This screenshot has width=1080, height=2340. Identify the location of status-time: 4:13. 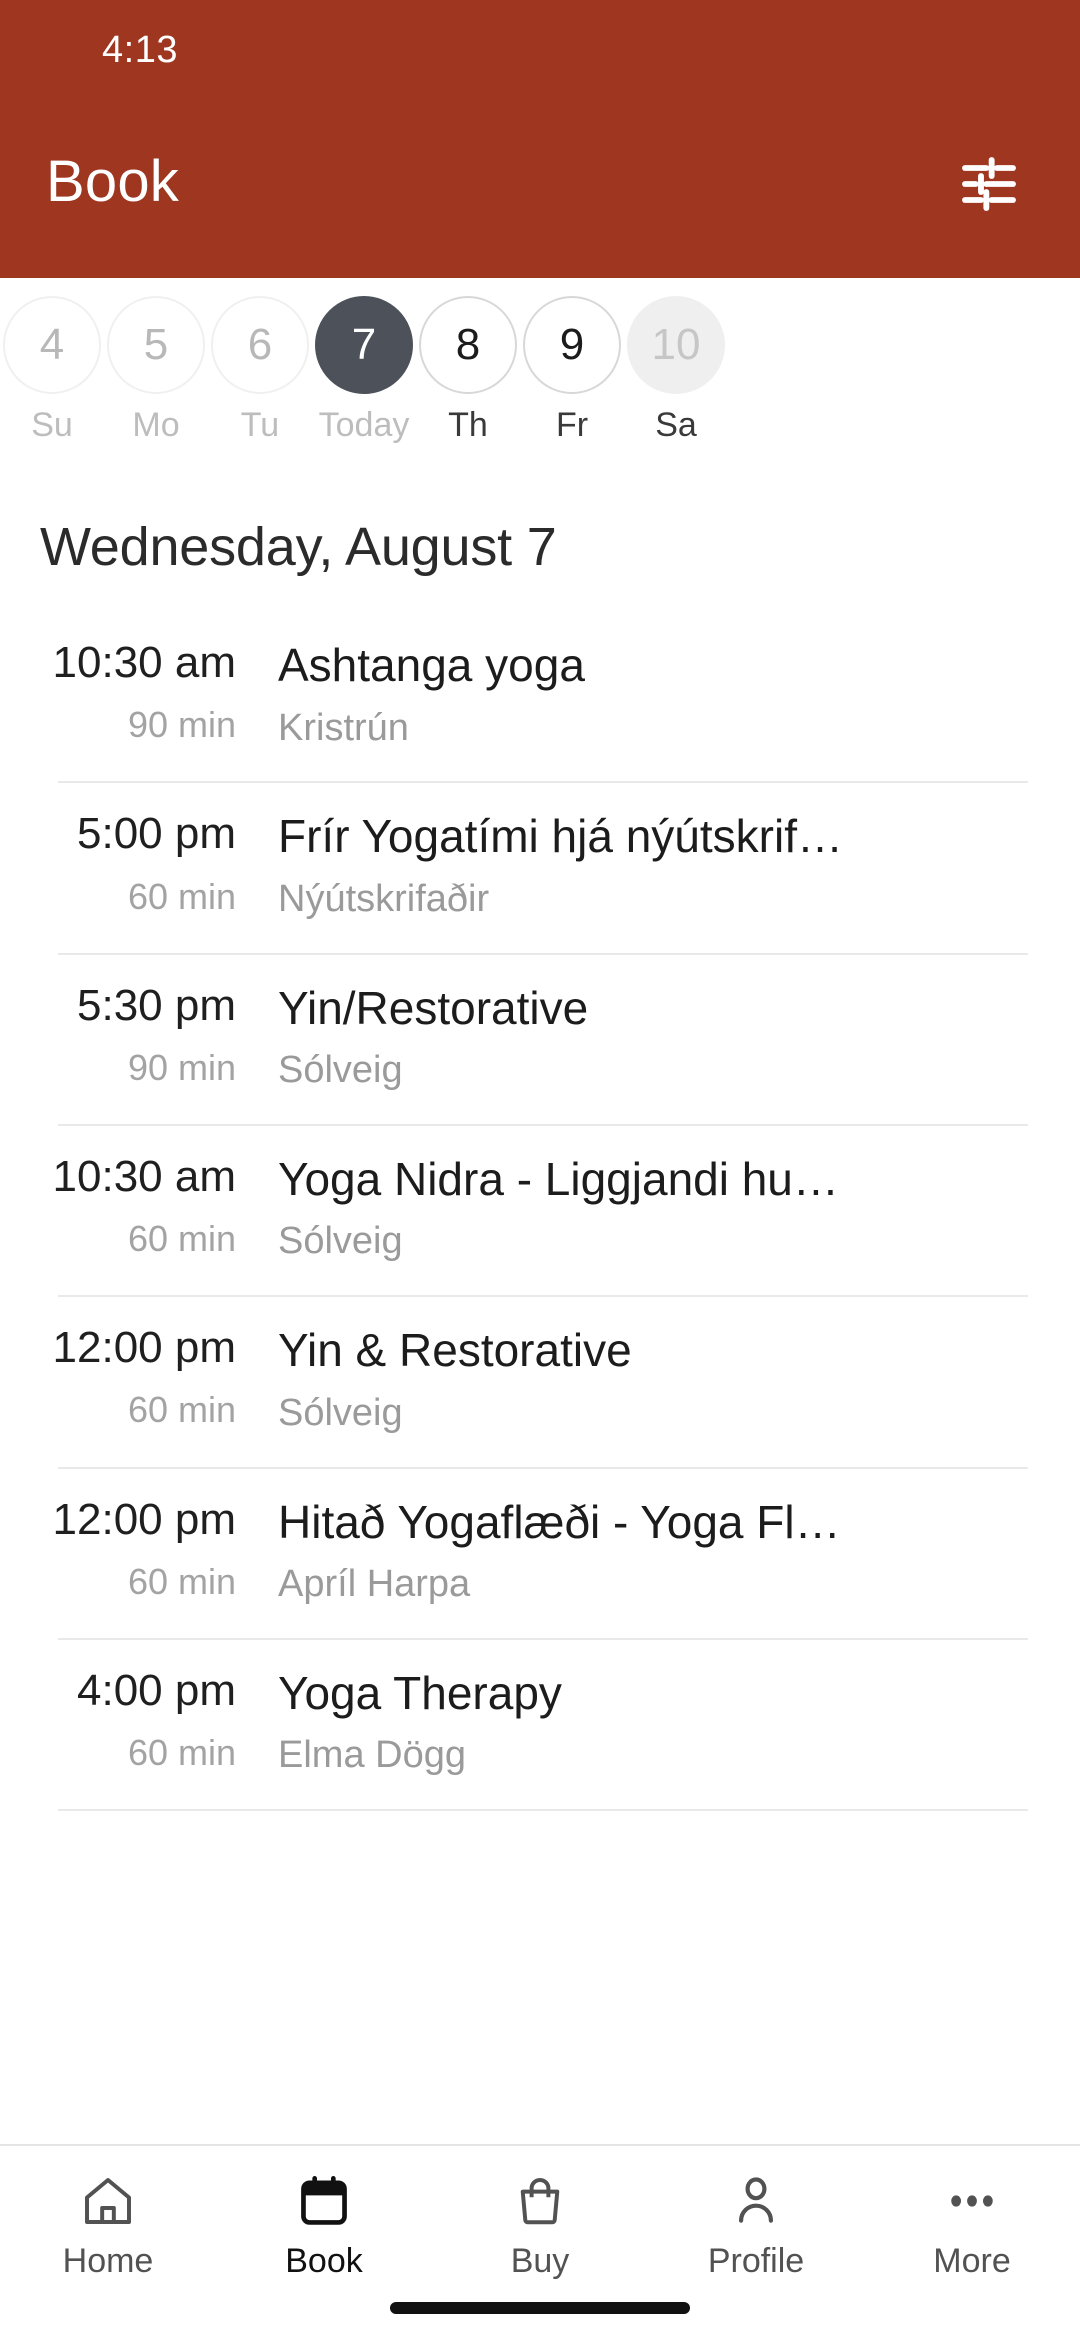
(140, 49).